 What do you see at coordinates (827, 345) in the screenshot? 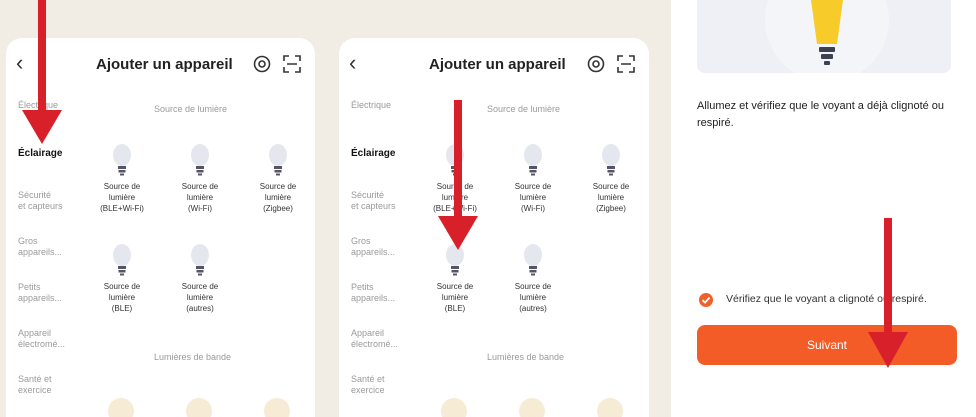
I see `next-button: Suivant` at bounding box center [827, 345].